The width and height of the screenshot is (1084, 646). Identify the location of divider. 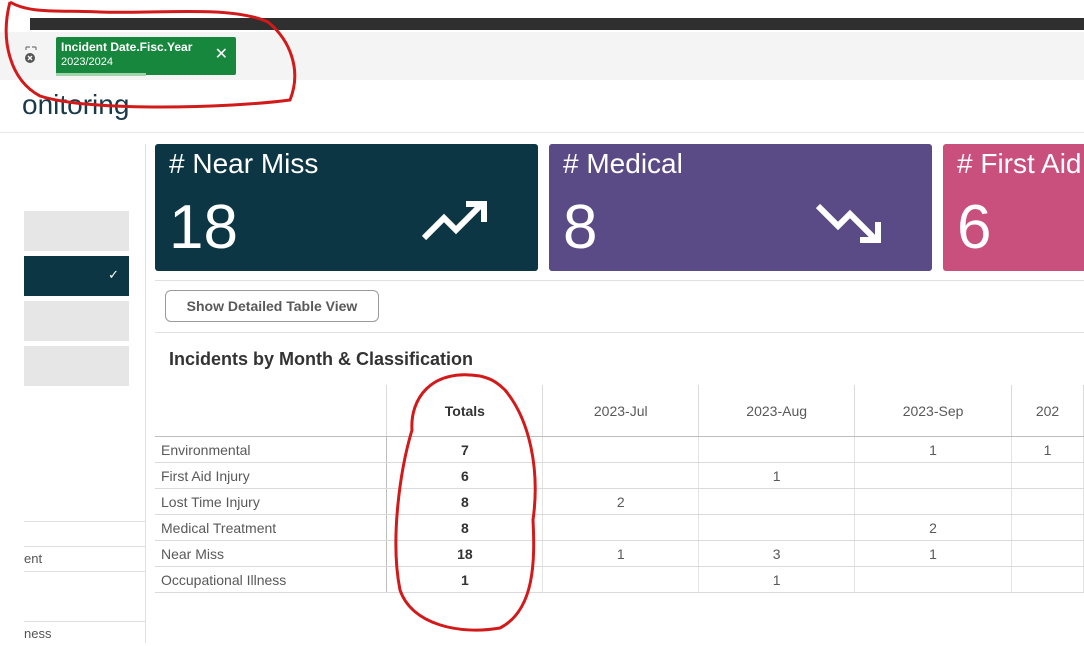
(619, 332).